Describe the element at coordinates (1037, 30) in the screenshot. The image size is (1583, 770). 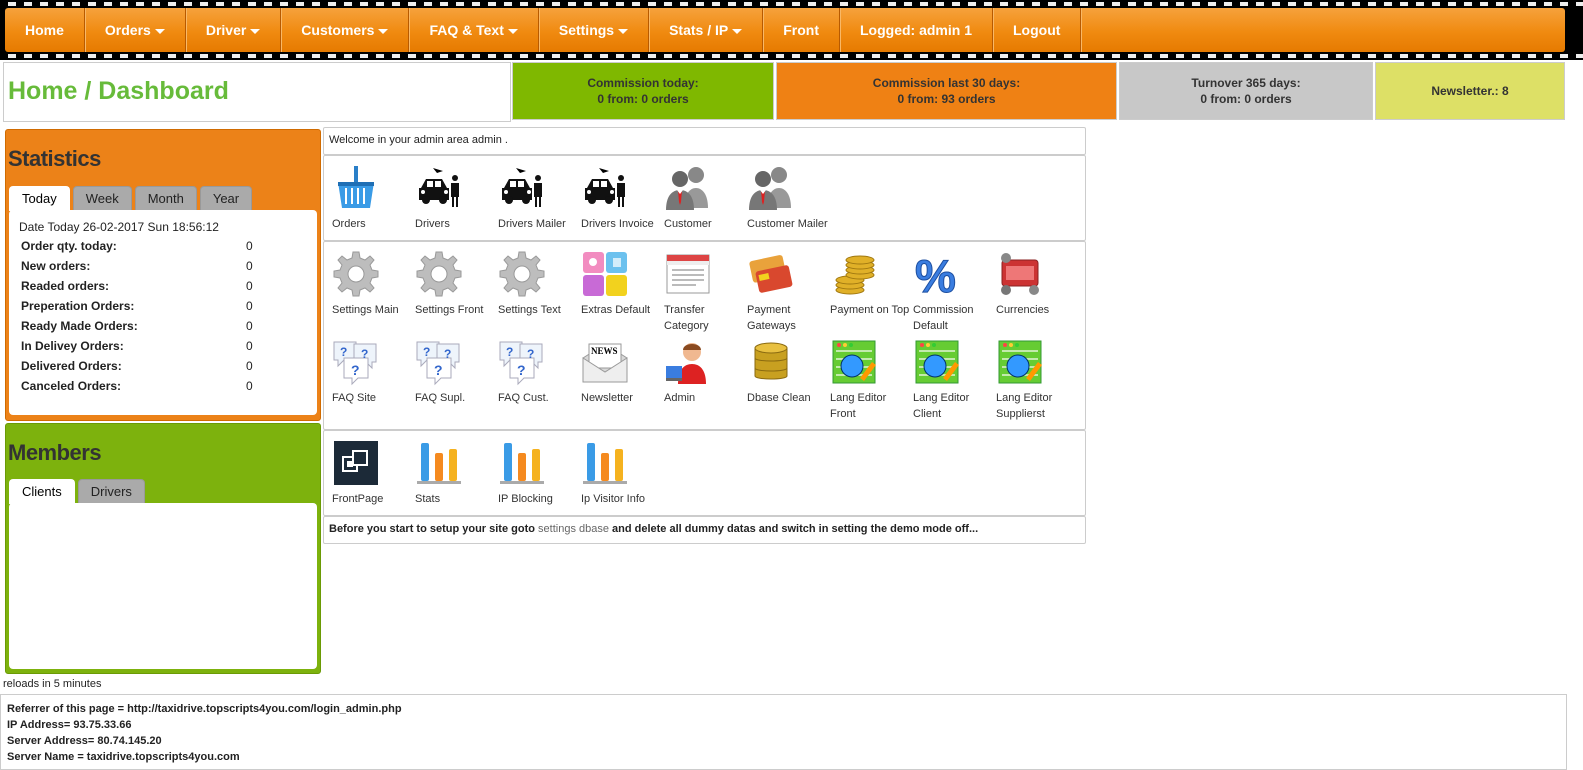
I see `nav-item-9: Logout` at that location.